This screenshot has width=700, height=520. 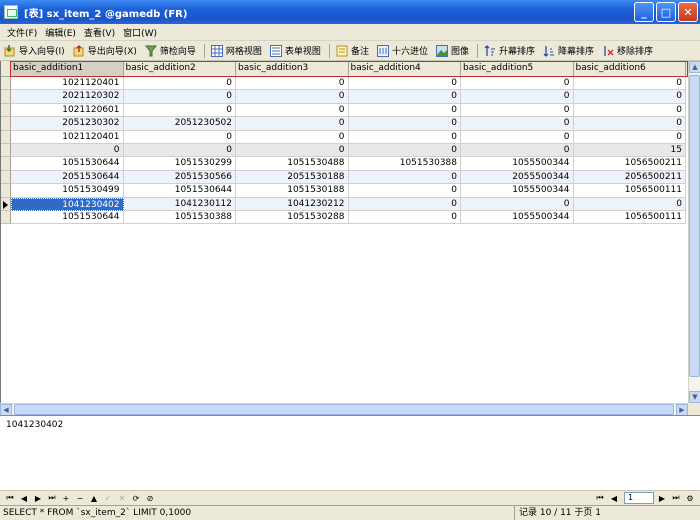 I want to click on delete-record-icon: −, so click(x=80, y=498).